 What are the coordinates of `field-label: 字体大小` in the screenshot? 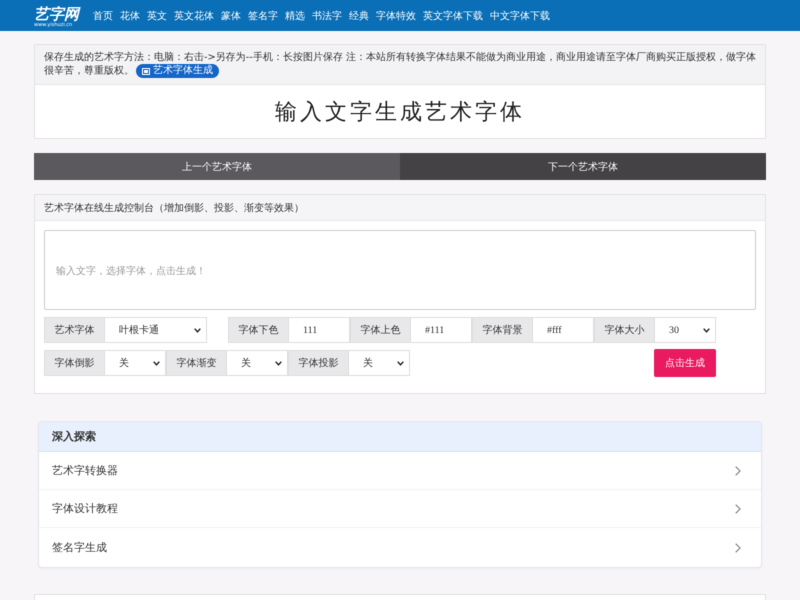 It's located at (624, 330).